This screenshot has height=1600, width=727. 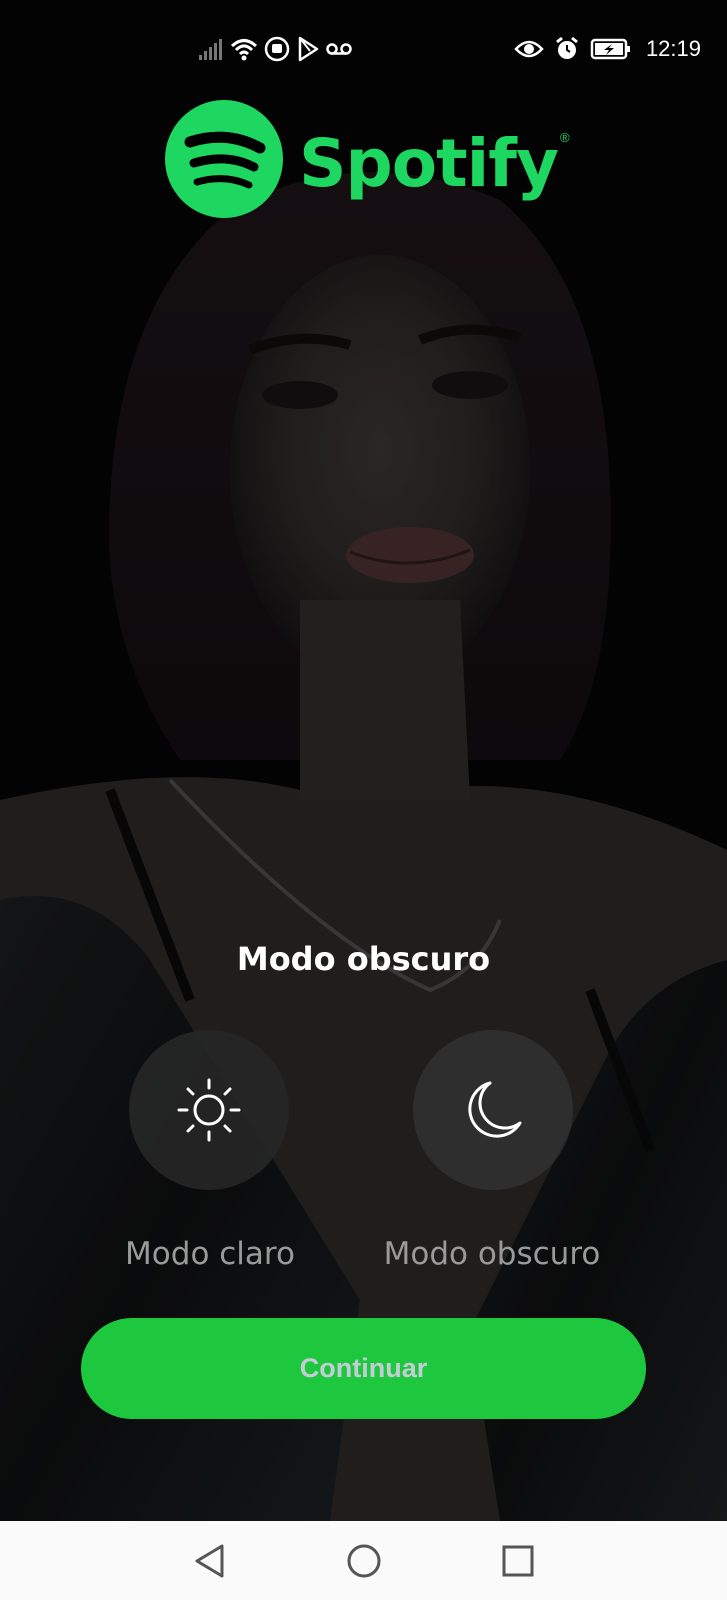 I want to click on voicemail-icon, so click(x=339, y=49).